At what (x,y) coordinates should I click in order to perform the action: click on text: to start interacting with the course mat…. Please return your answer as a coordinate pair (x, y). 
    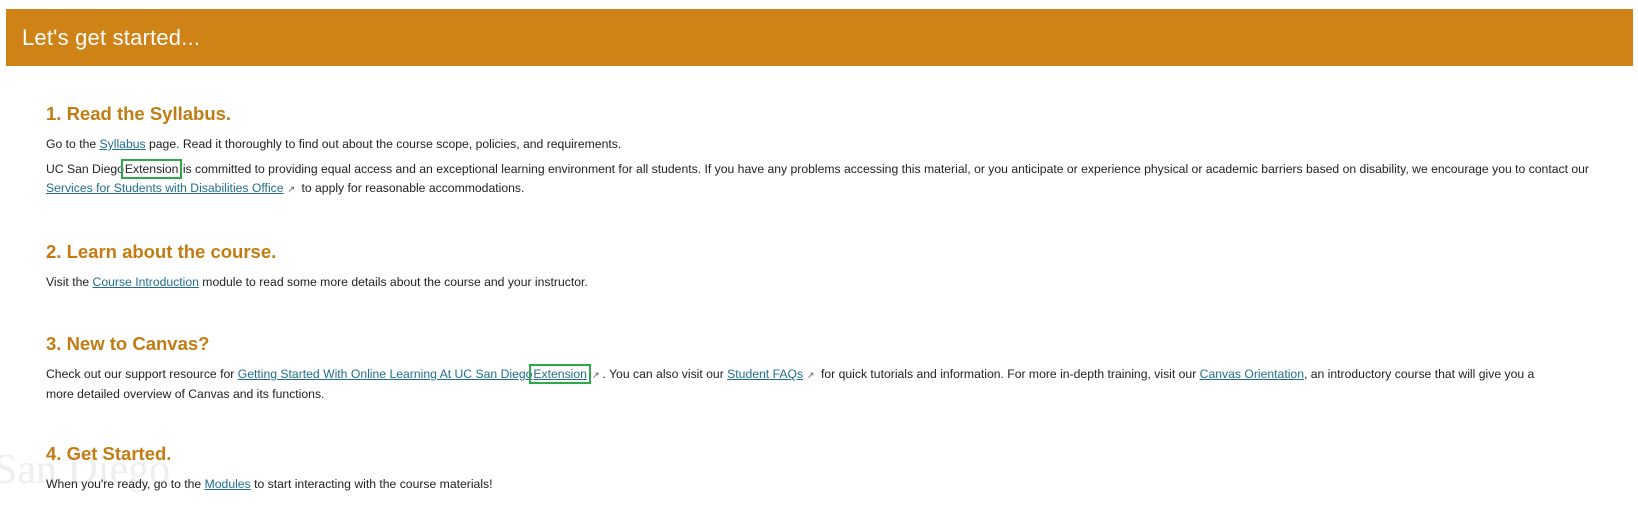
    Looking at the image, I should click on (371, 484).